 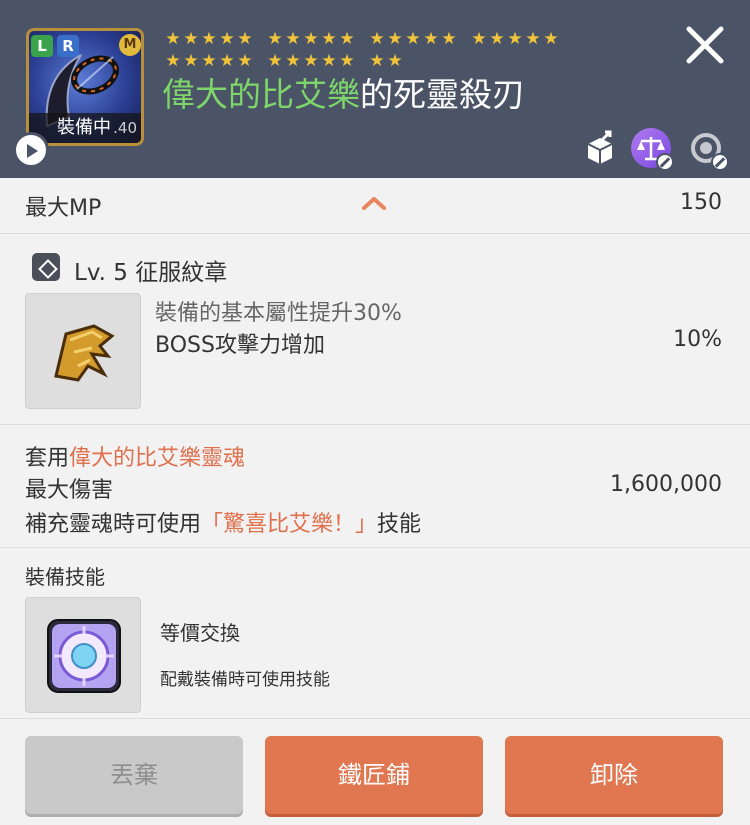 I want to click on skill-icon-box, so click(x=83, y=655).